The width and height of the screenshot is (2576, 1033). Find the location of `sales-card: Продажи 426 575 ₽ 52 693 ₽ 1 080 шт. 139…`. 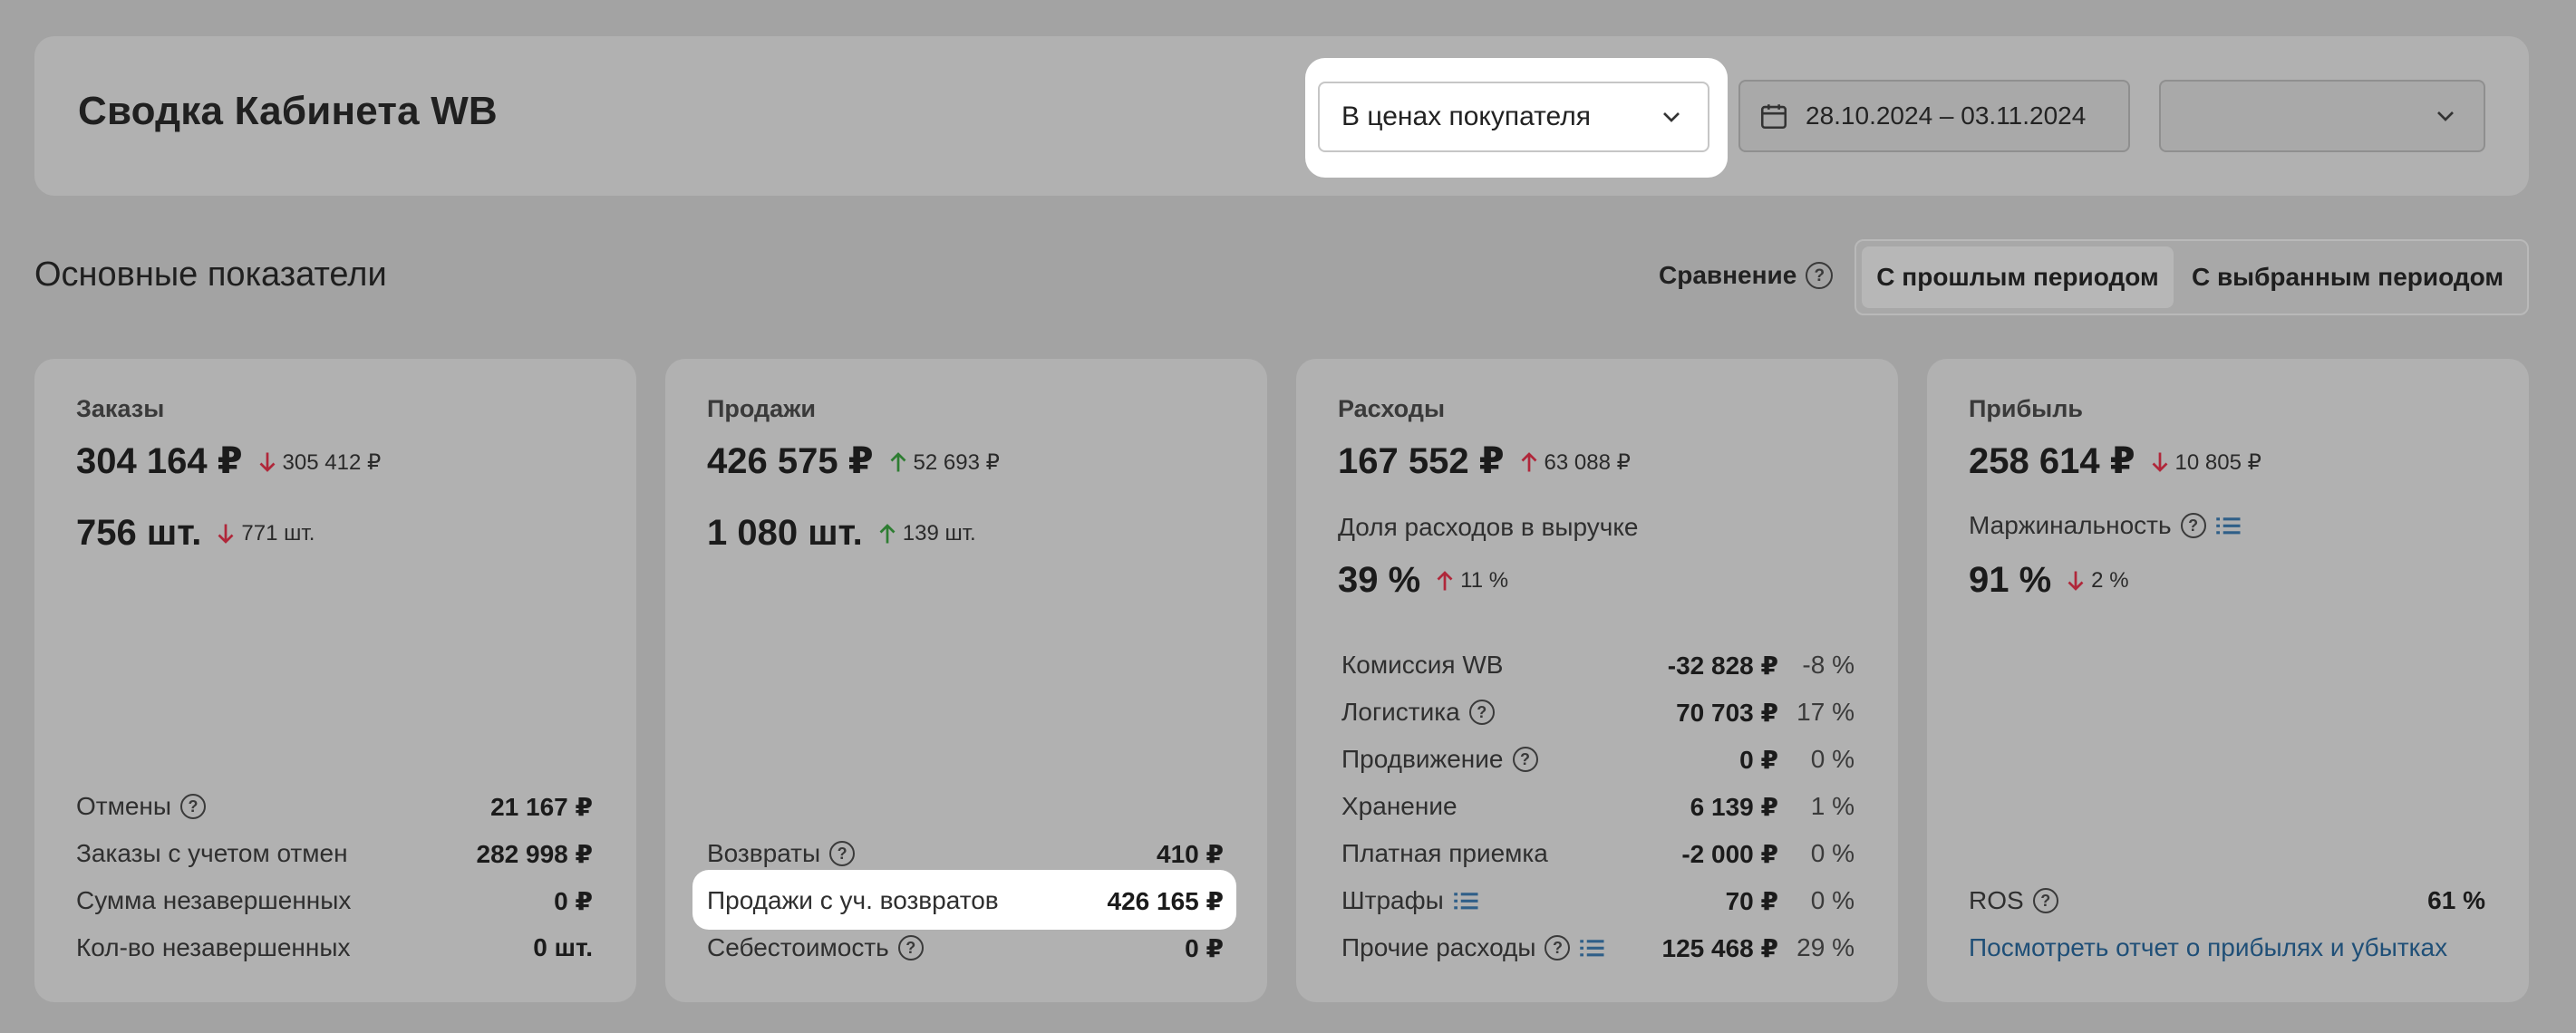

sales-card: Продажи 426 575 ₽ 52 693 ₽ 1 080 шт. 139… is located at coordinates (966, 680).